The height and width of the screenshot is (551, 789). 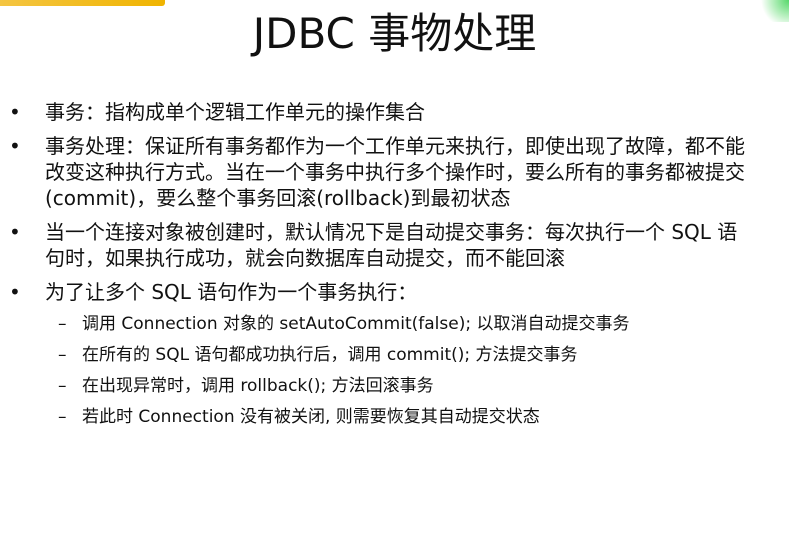 What do you see at coordinates (235, 112) in the screenshot?
I see `bullet-text: 事务：指构成单个逻辑工作单元的操作集合` at bounding box center [235, 112].